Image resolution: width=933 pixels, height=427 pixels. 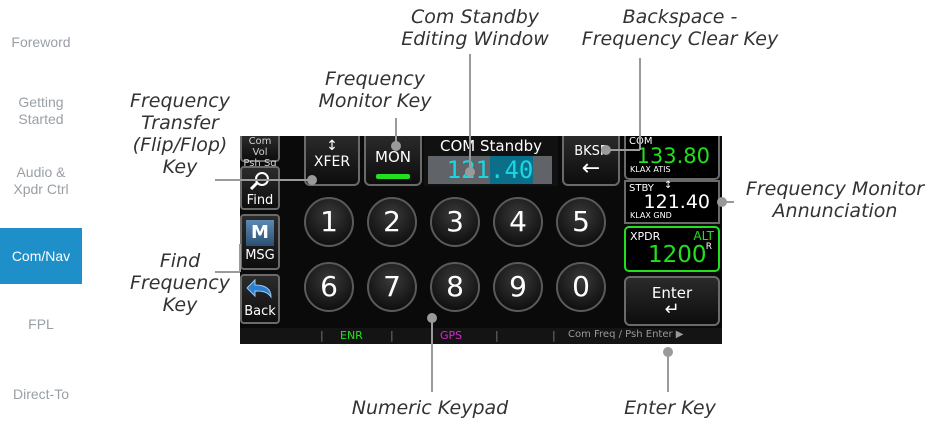 What do you see at coordinates (606, 150) in the screenshot?
I see `leader-dot-backspace` at bounding box center [606, 150].